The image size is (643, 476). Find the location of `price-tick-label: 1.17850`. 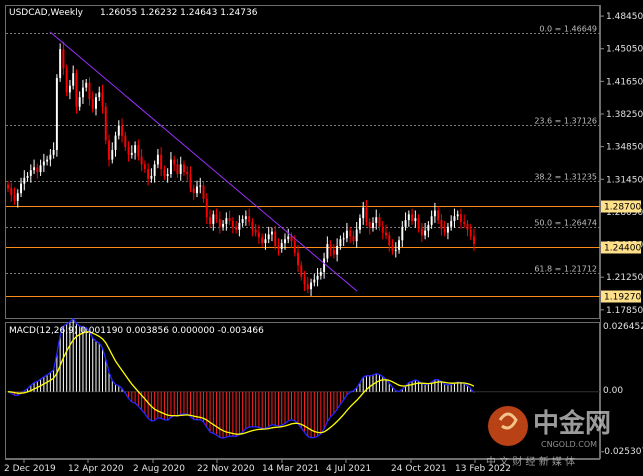

price-tick-label: 1.17850 is located at coordinates (624, 311).